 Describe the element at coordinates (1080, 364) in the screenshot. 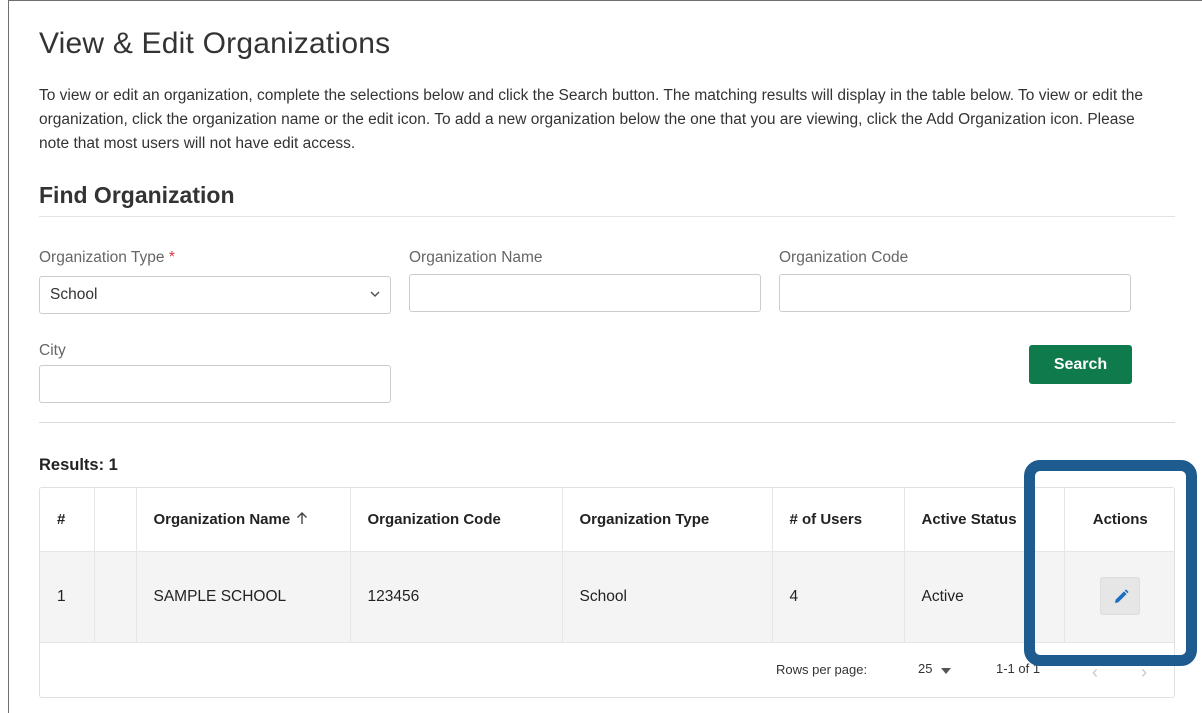

I see `search-button: Search` at that location.